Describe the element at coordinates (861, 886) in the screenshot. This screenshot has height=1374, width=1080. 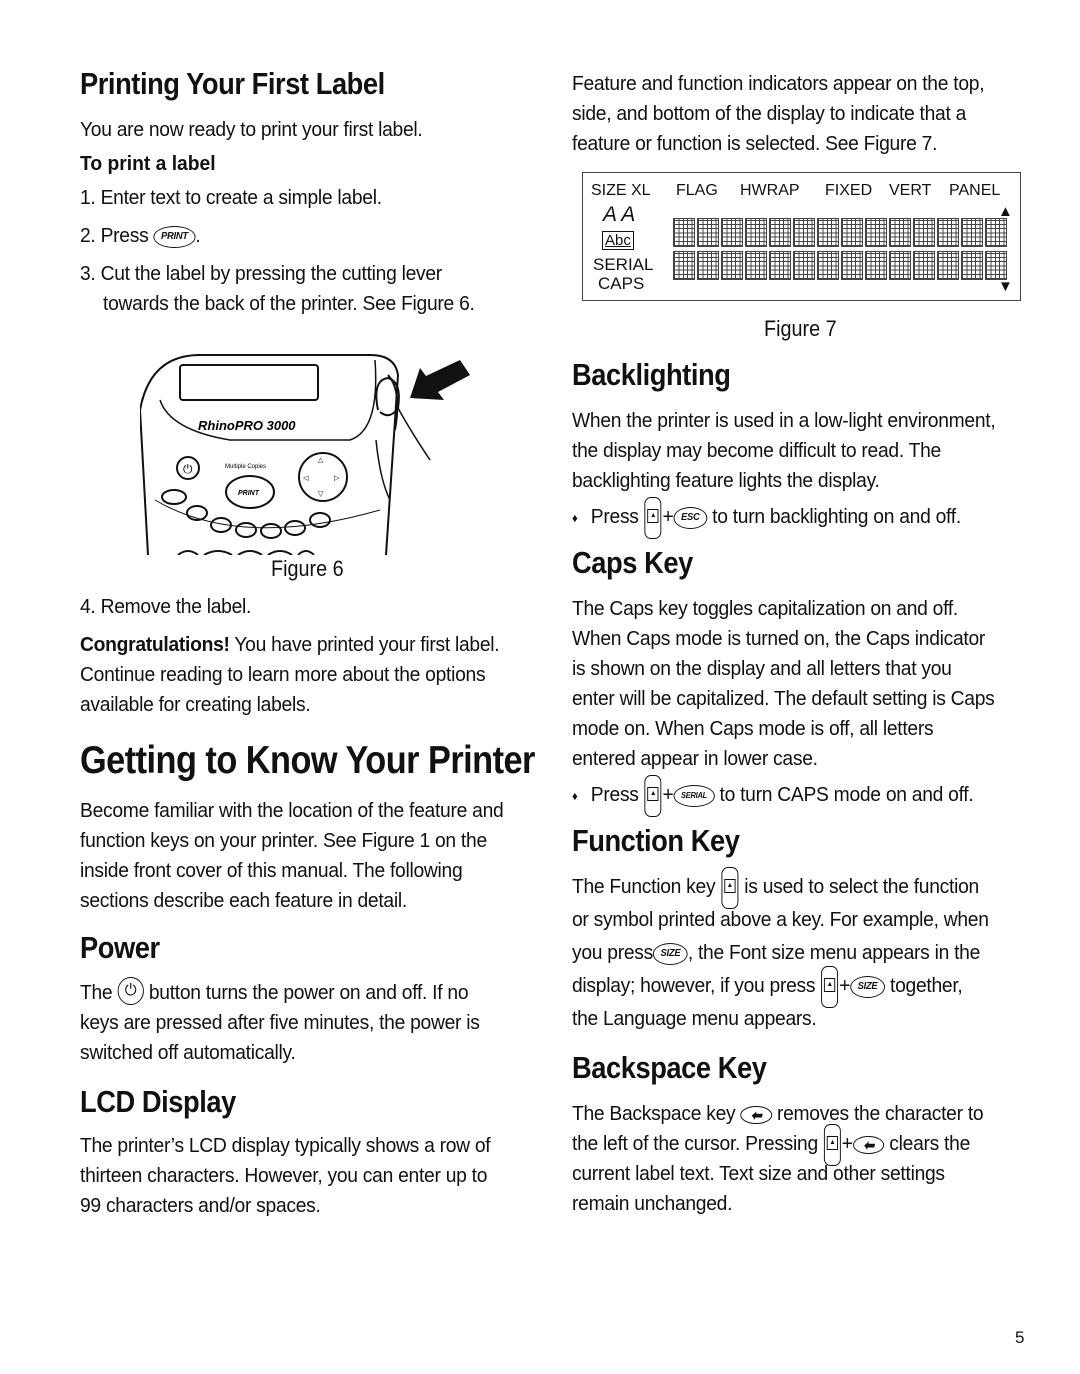
I see `function-text-b: is used to select the function` at that location.